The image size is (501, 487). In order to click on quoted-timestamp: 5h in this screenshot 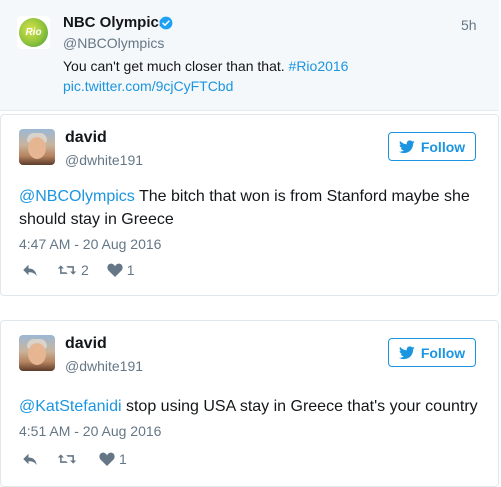, I will do `click(469, 25)`.